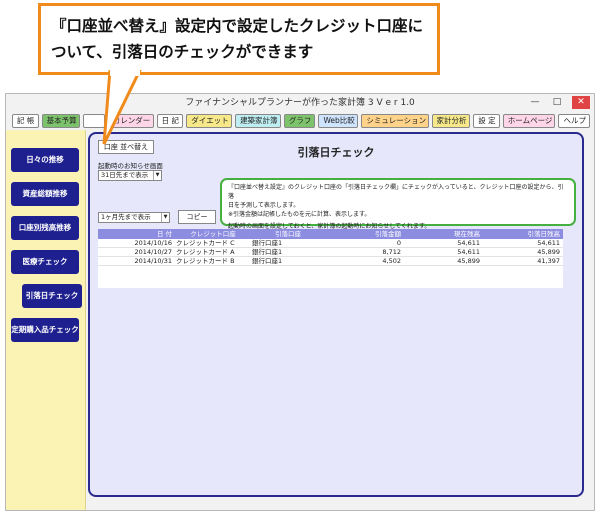 The height and width of the screenshot is (518, 600). What do you see at coordinates (45, 330) in the screenshot?
I see `sidebar-item-subscription: 定期購入品チェック` at bounding box center [45, 330].